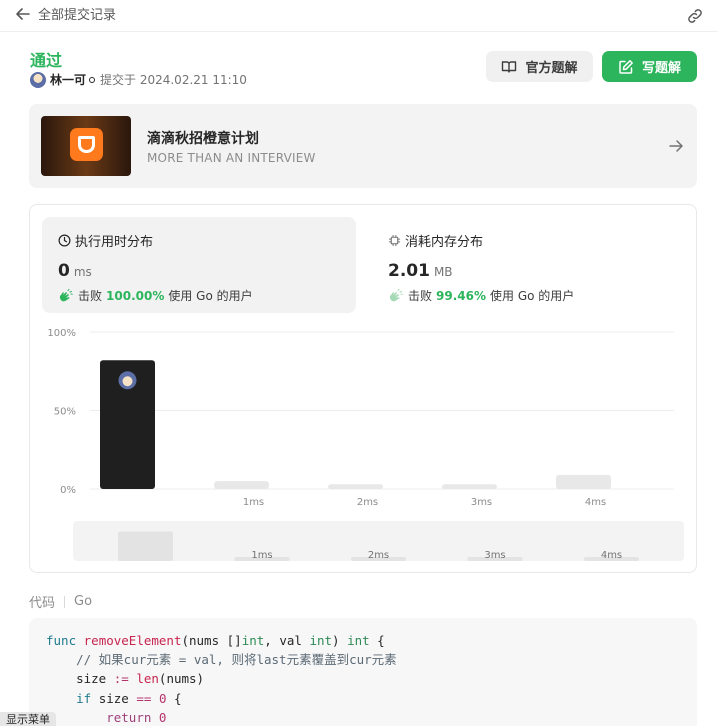 The image size is (717, 726). What do you see at coordinates (65, 412) in the screenshot?
I see `y-tick-label: 50%` at bounding box center [65, 412].